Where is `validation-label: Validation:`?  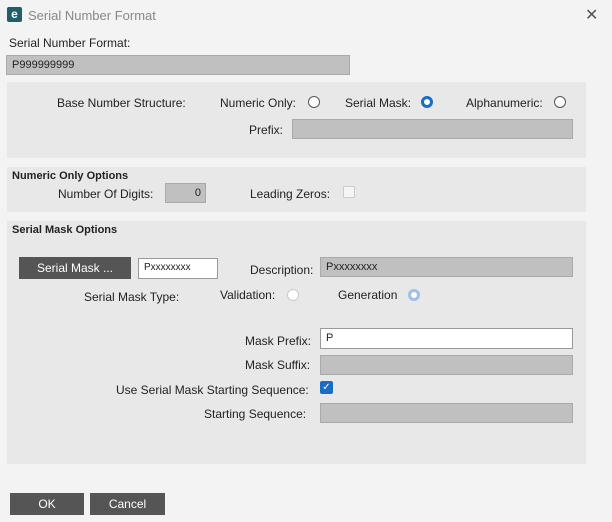 validation-label: Validation: is located at coordinates (248, 295).